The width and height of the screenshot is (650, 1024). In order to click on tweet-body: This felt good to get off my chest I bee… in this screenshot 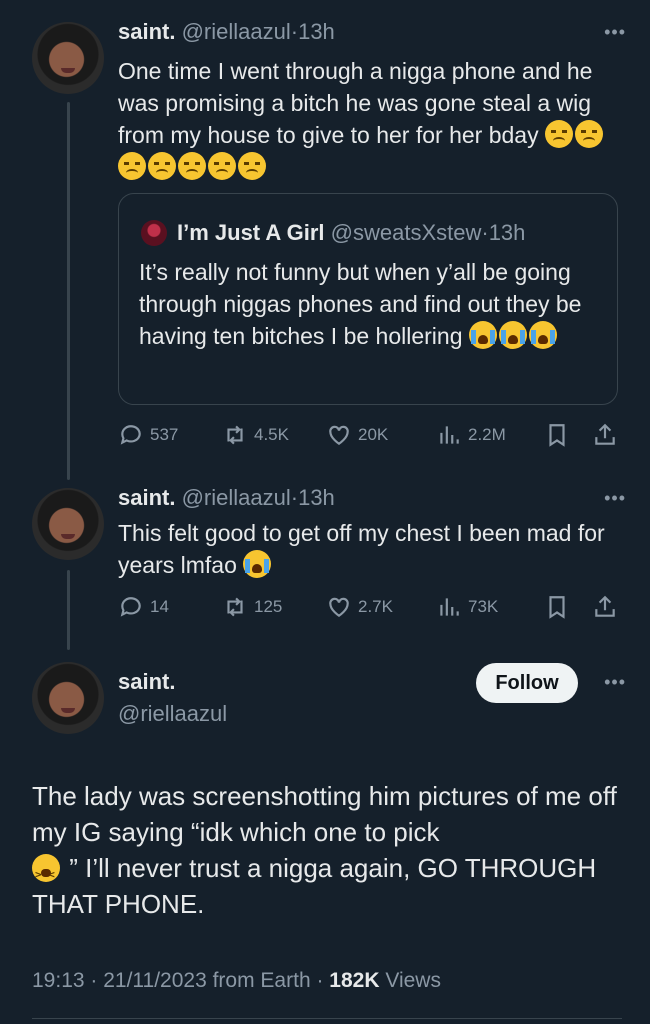, I will do `click(361, 549)`.